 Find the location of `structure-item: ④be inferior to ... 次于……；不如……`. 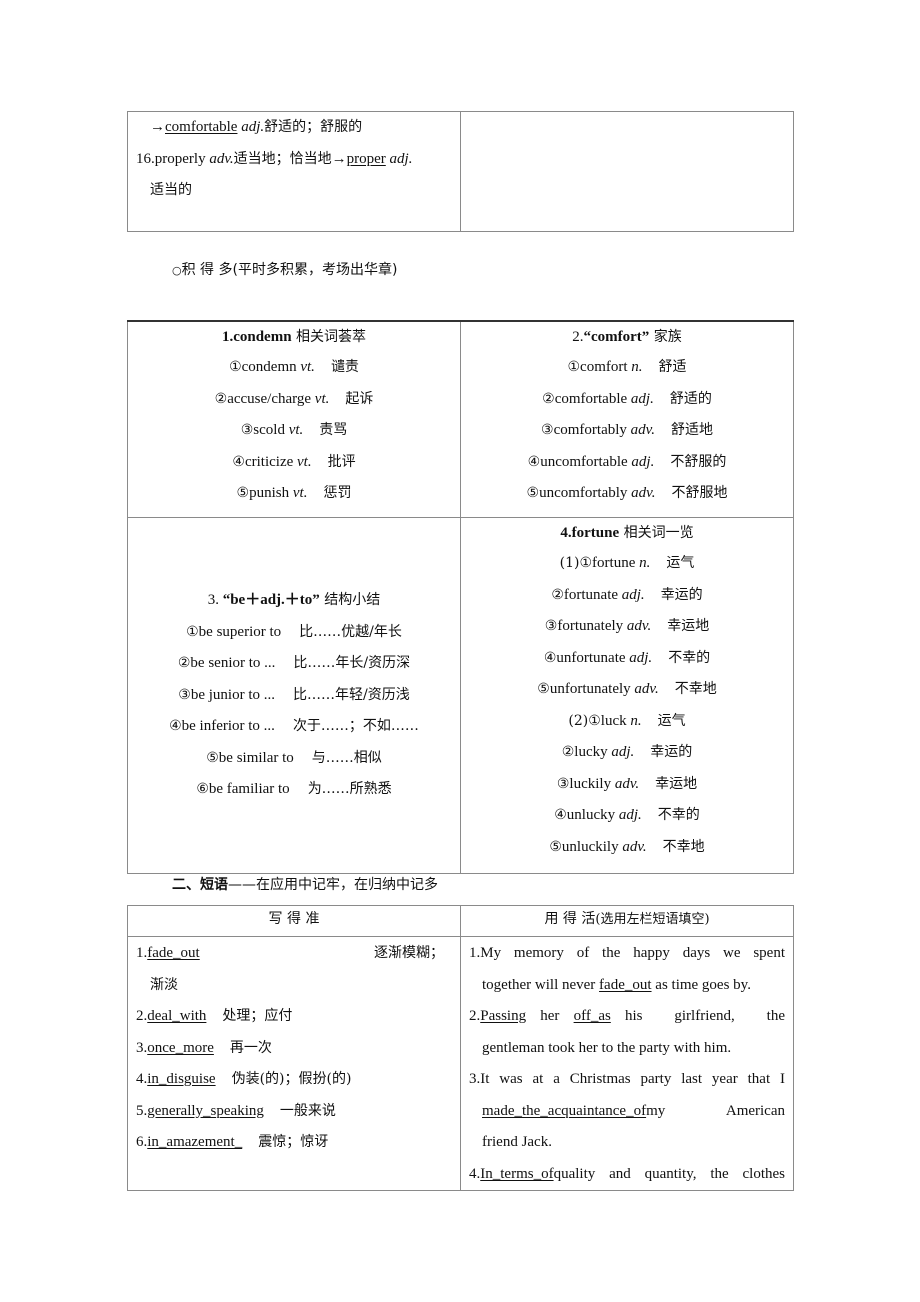

structure-item: ④be inferior to ... 次于……；不如…… is located at coordinates (294, 727).